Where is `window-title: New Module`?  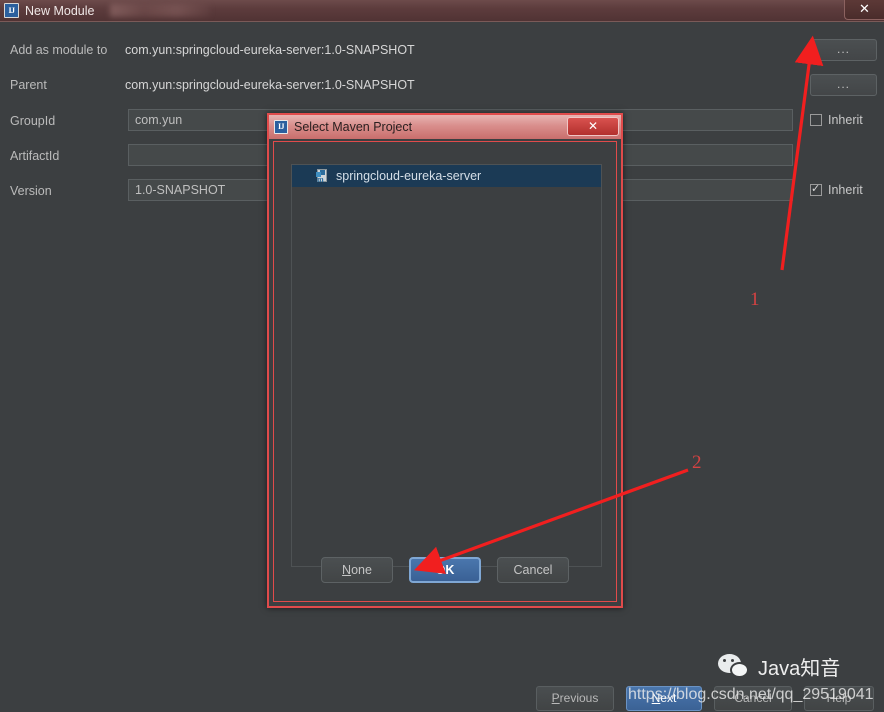
window-title: New Module is located at coordinates (60, 10).